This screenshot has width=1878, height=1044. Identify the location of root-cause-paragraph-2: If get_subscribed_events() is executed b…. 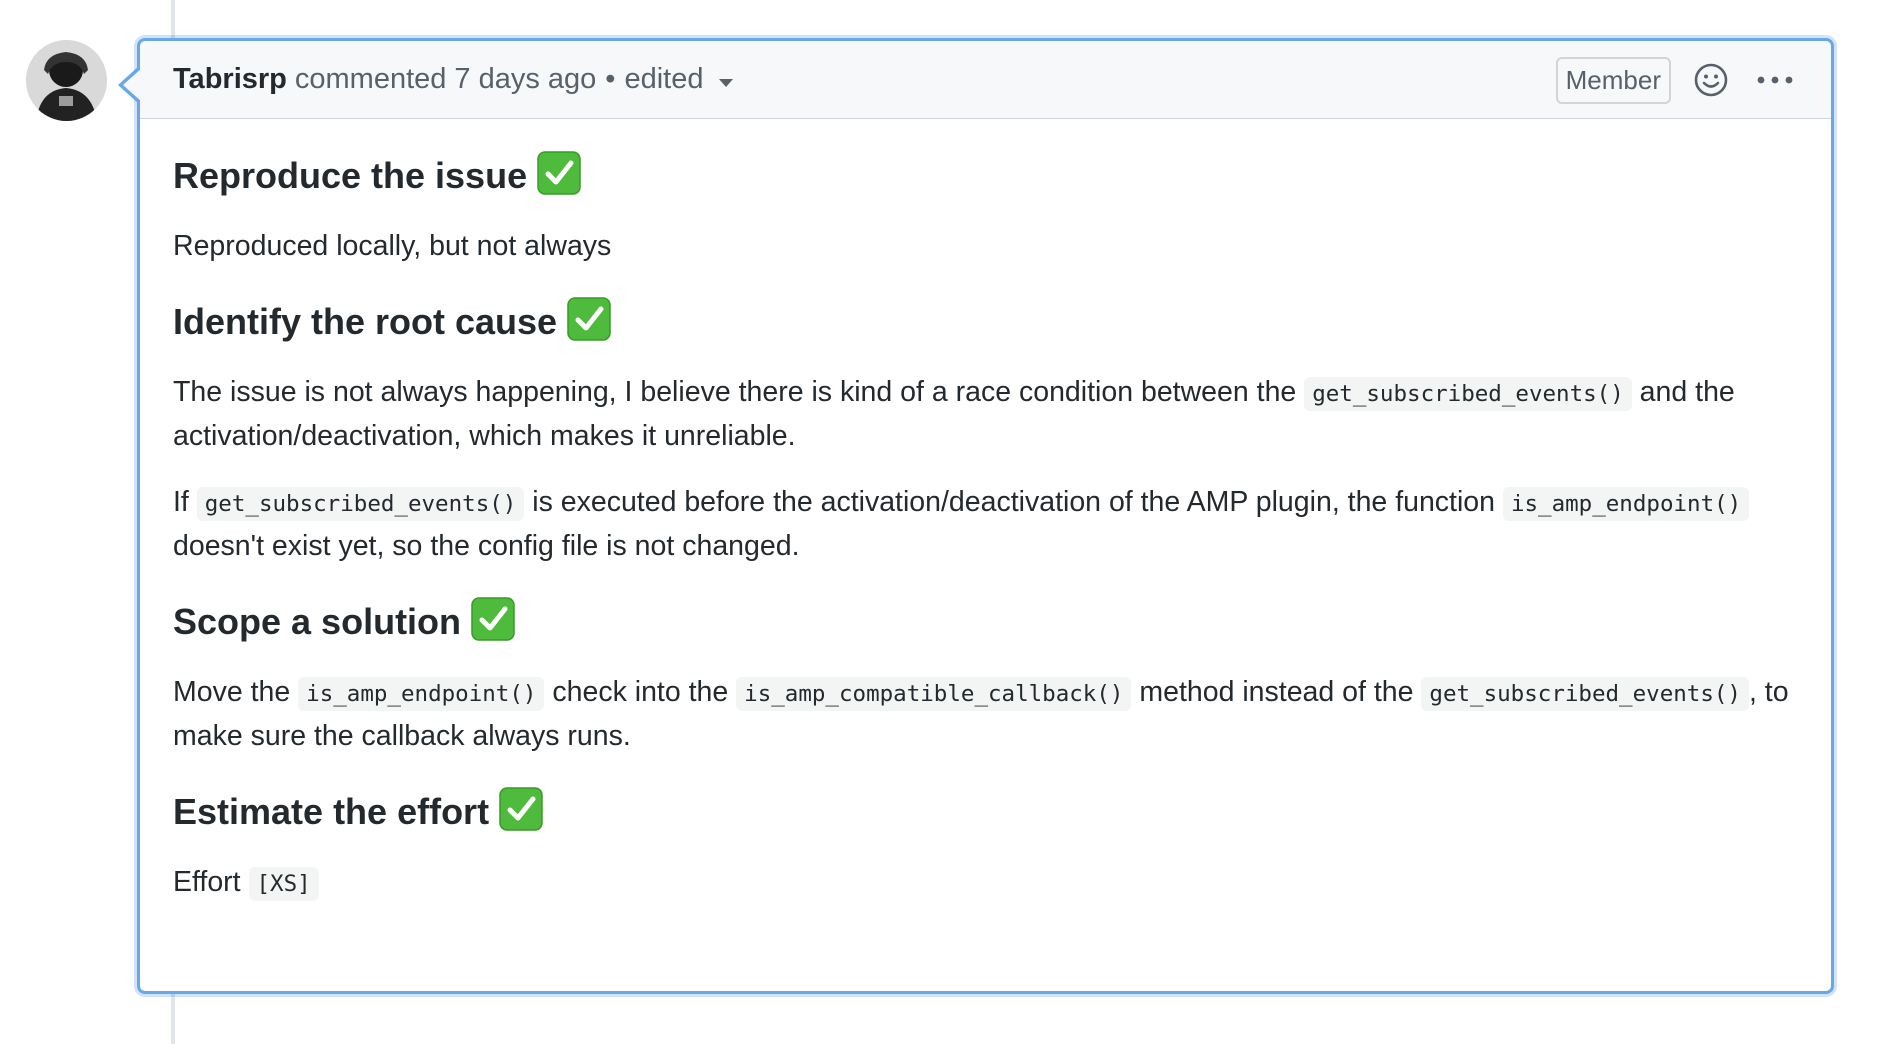
(985, 524).